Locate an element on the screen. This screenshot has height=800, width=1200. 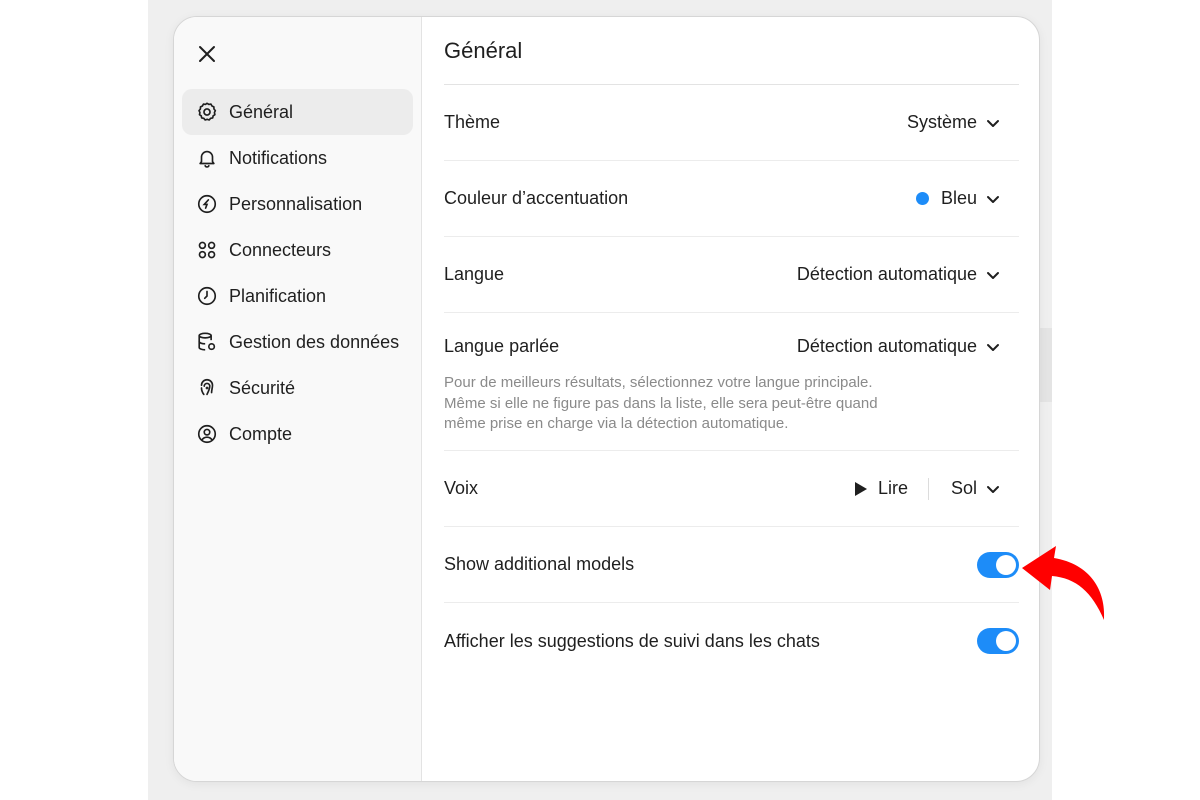
user-circle-icon is located at coordinates (207, 434).